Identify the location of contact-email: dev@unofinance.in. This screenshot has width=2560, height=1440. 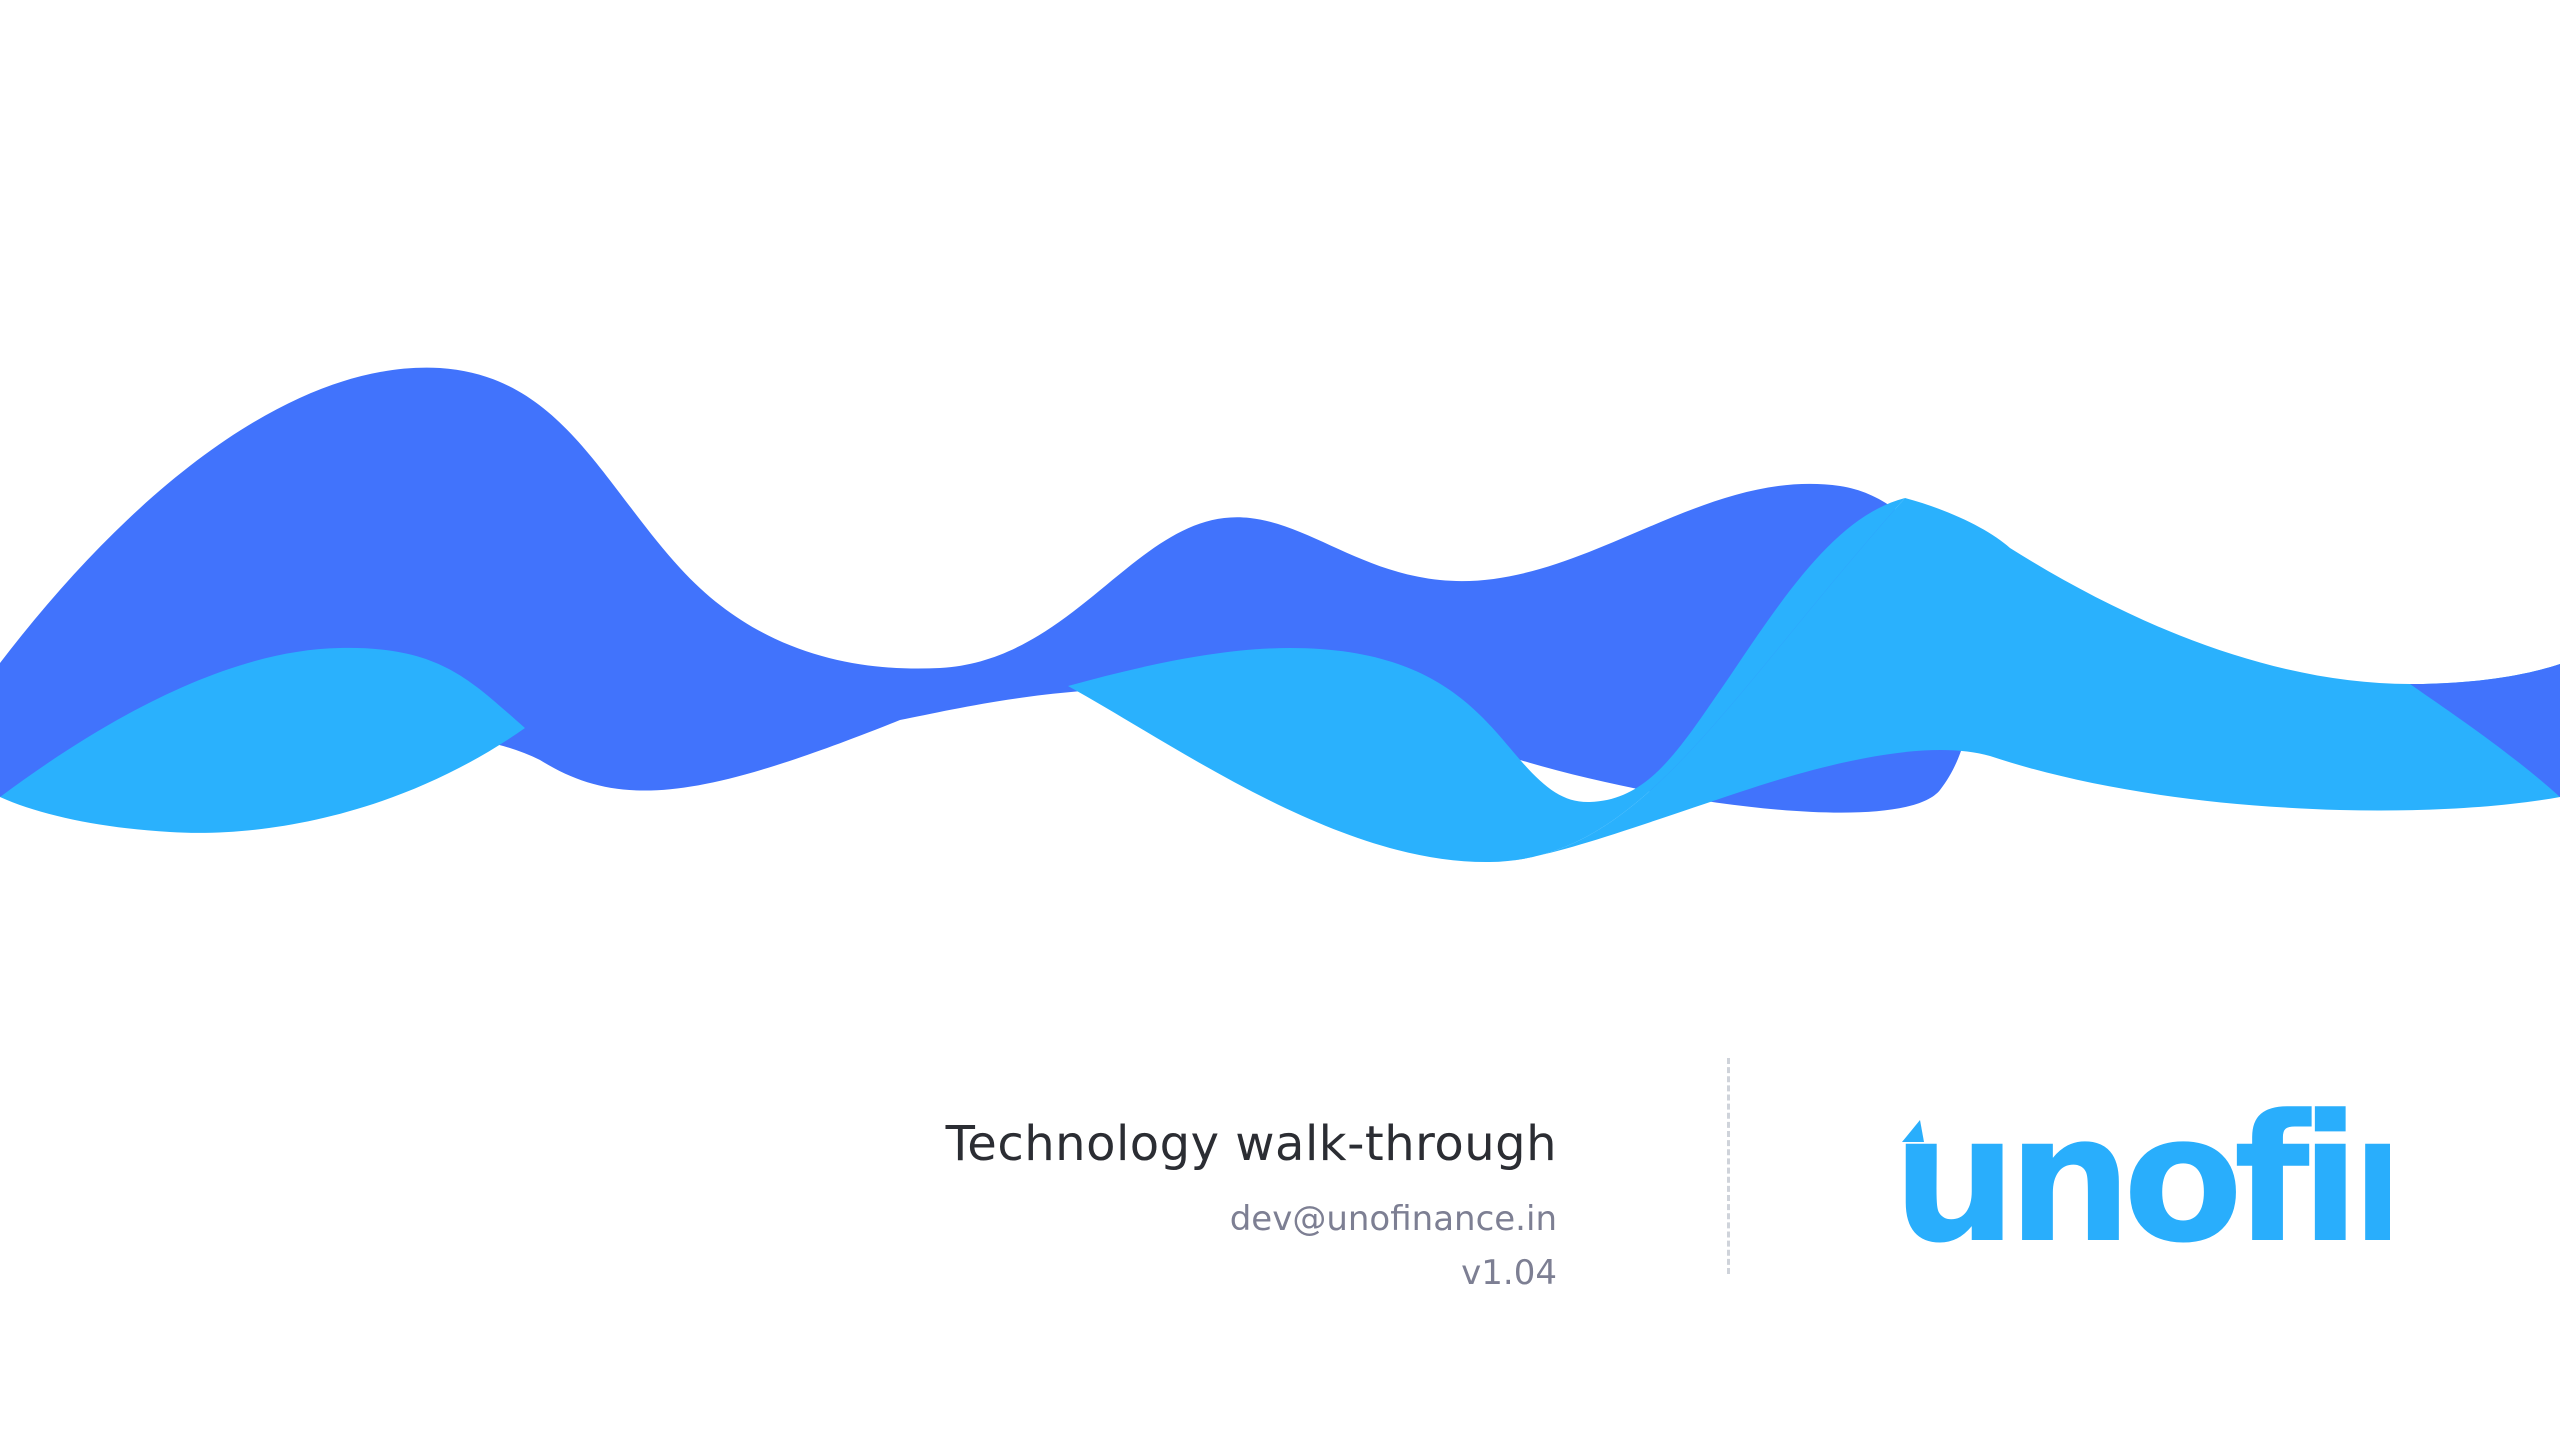
(1393, 1219).